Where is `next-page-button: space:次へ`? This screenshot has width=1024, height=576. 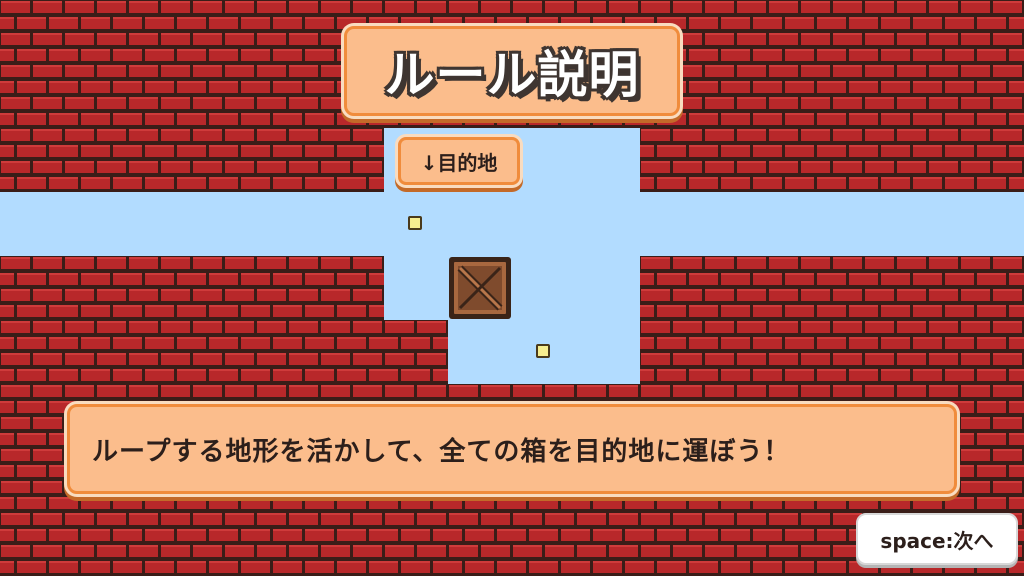
next-page-button: space:次へ is located at coordinates (937, 539).